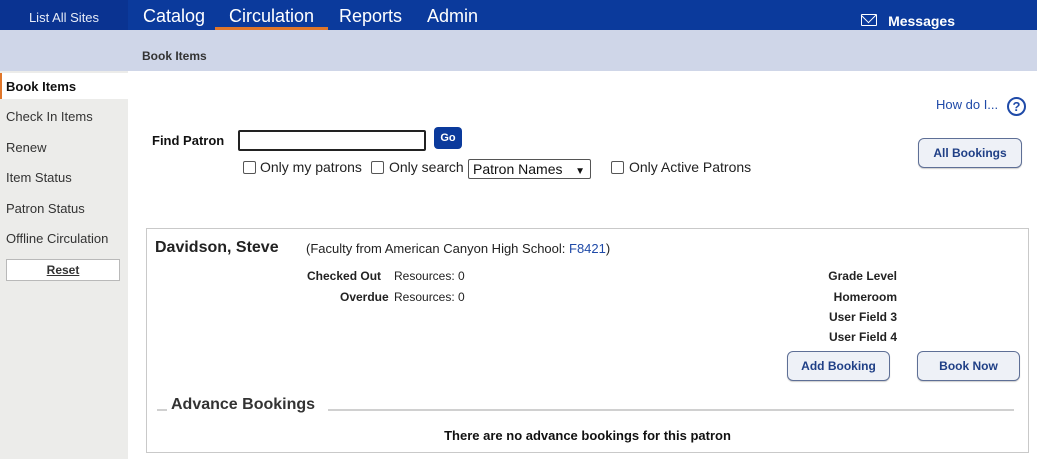  Describe the element at coordinates (869, 20) in the screenshot. I see `envelope-icon` at that location.